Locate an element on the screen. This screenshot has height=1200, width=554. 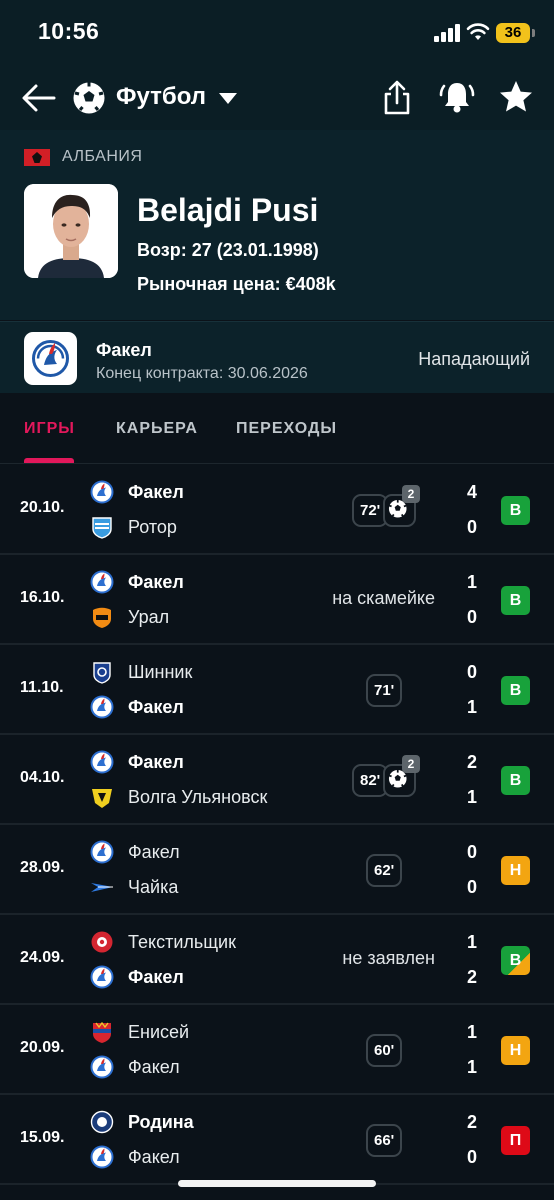
match-row: 28.09. Факел Чайка 62' 0 0 Н is located at coordinates (277, 870).